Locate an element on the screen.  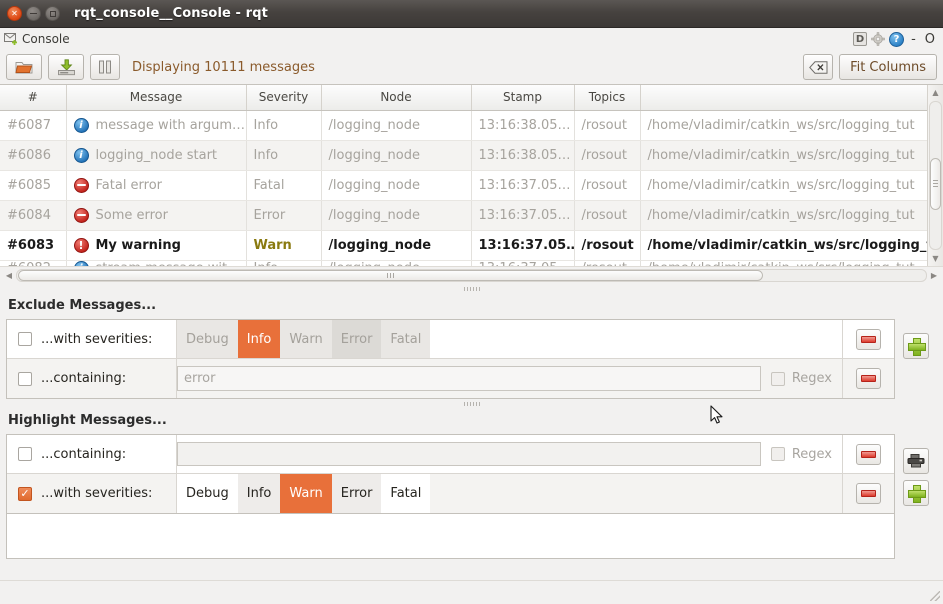
exclude-containing-row: ...containing: error Regex is located at coordinates (450, 378).